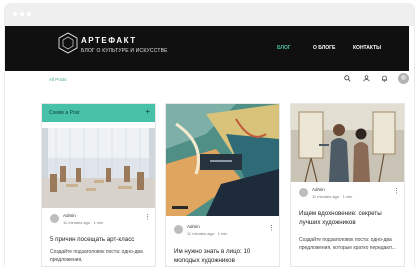 This screenshot has width=419, height=267. What do you see at coordinates (284, 48) in the screenshot?
I see `nav-item-blog: БЛОГ` at bounding box center [284, 48].